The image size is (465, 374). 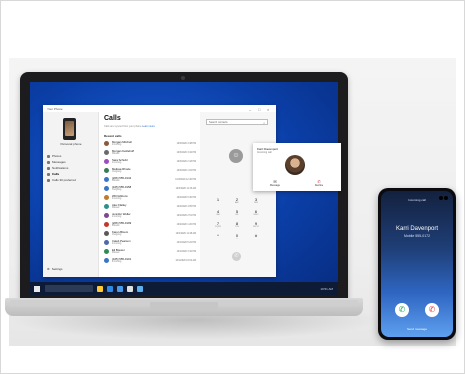 I want to click on call-time: 10/3/2020 12:40 PM, so click(x=185, y=179).